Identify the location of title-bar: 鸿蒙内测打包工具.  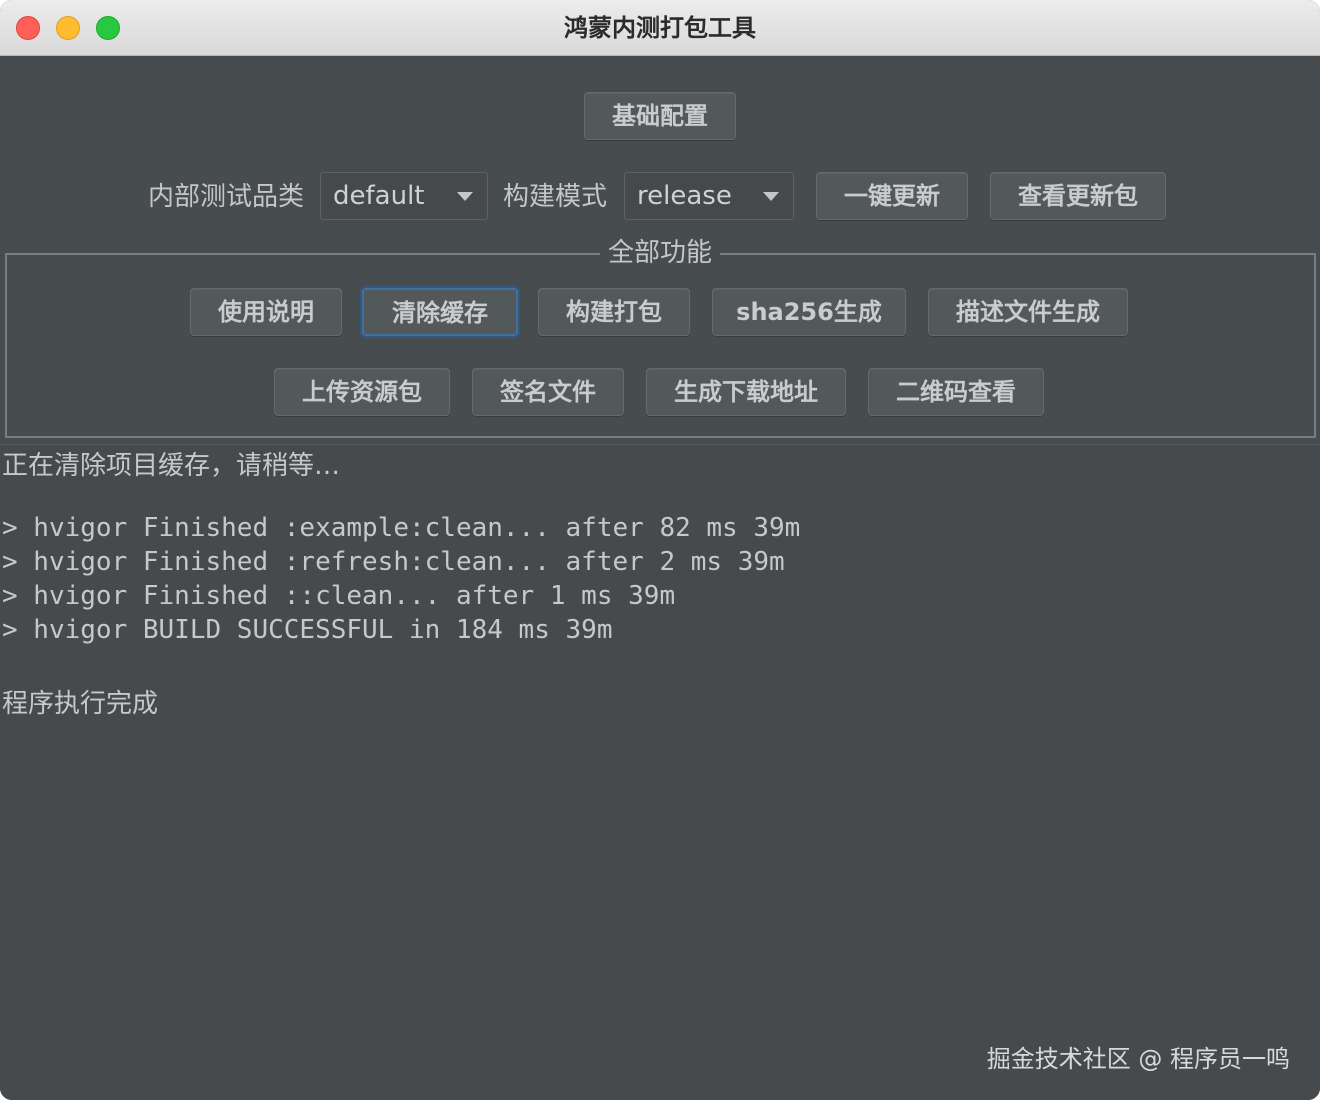
(660, 28).